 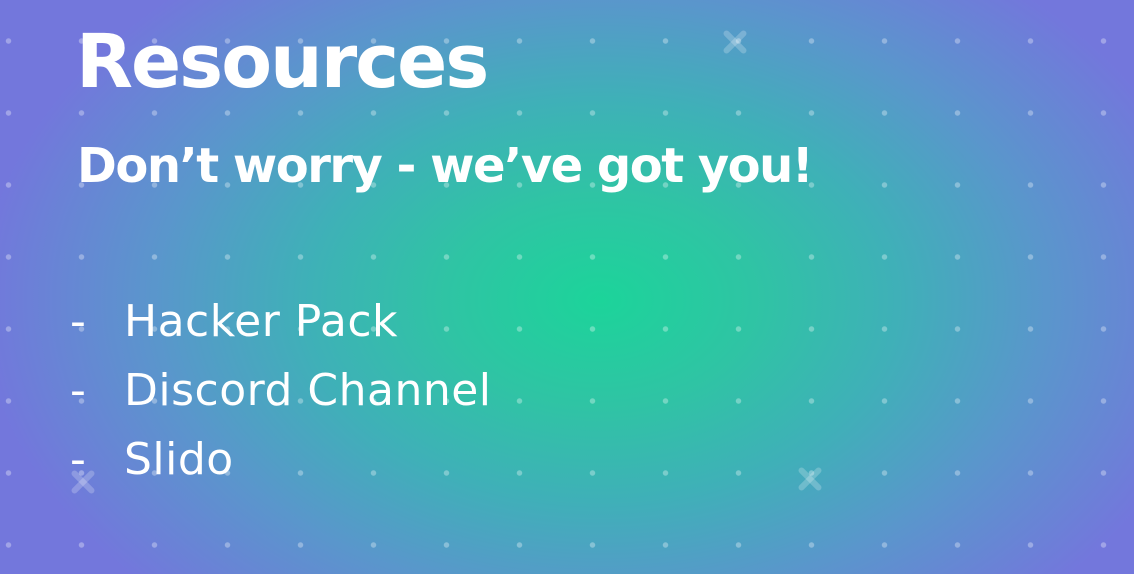 What do you see at coordinates (308, 390) in the screenshot?
I see `list-item-label: Discord Channel` at bounding box center [308, 390].